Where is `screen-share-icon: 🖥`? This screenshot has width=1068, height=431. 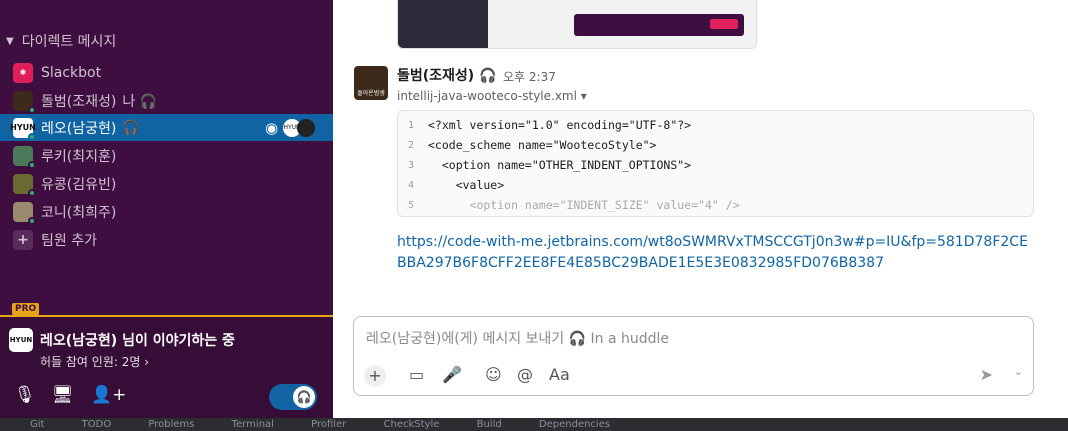
screen-share-icon: 🖥 is located at coordinates (63, 395).